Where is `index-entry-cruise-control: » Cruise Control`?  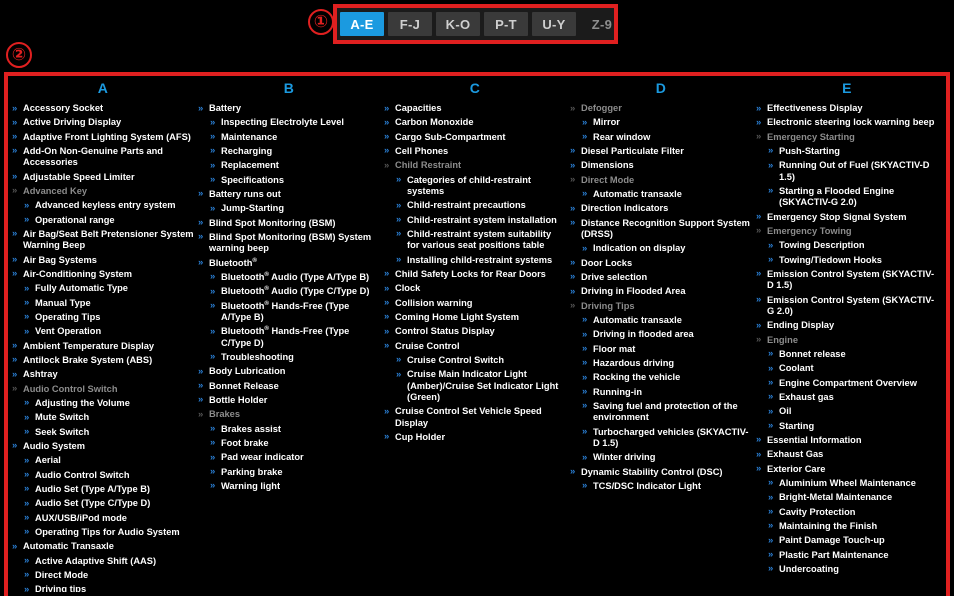
index-entry-cruise-control: » Cruise Control is located at coordinates (475, 346).